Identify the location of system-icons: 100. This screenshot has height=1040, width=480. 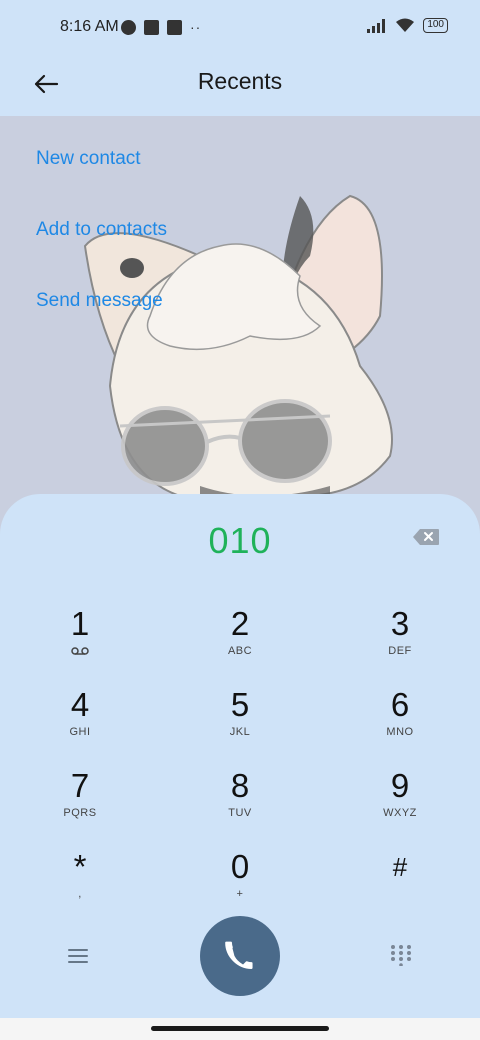
(407, 25).